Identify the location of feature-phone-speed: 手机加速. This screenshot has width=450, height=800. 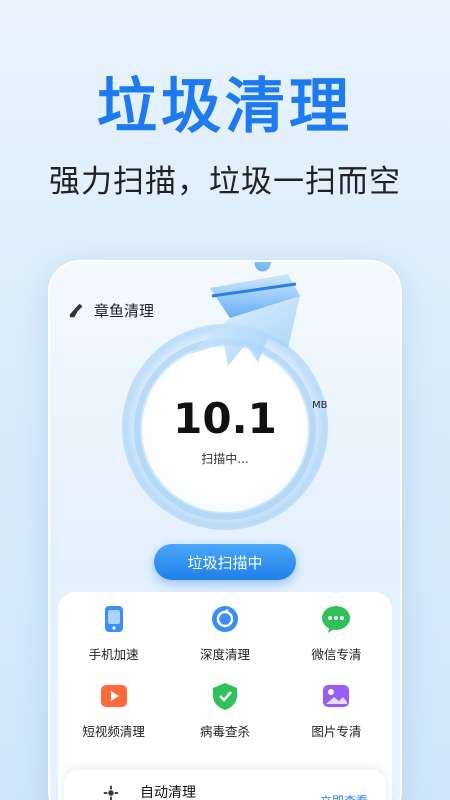
(113, 632).